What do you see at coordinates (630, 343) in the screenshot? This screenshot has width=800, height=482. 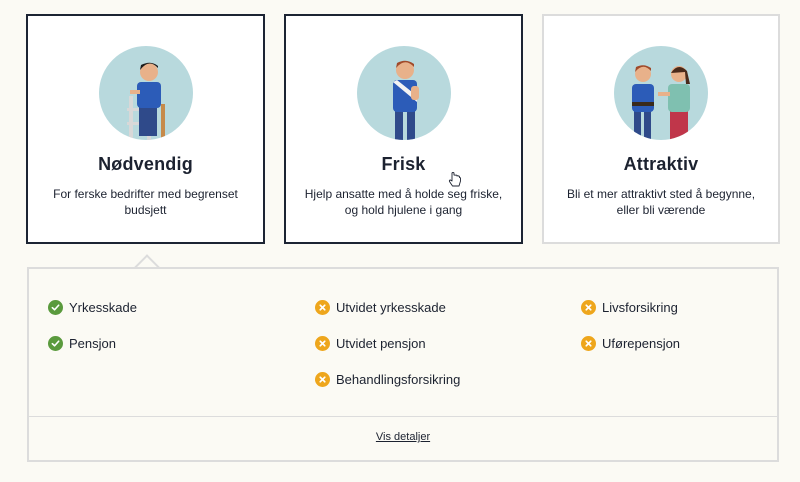 I see `coverage-item: Uførepensjon` at bounding box center [630, 343].